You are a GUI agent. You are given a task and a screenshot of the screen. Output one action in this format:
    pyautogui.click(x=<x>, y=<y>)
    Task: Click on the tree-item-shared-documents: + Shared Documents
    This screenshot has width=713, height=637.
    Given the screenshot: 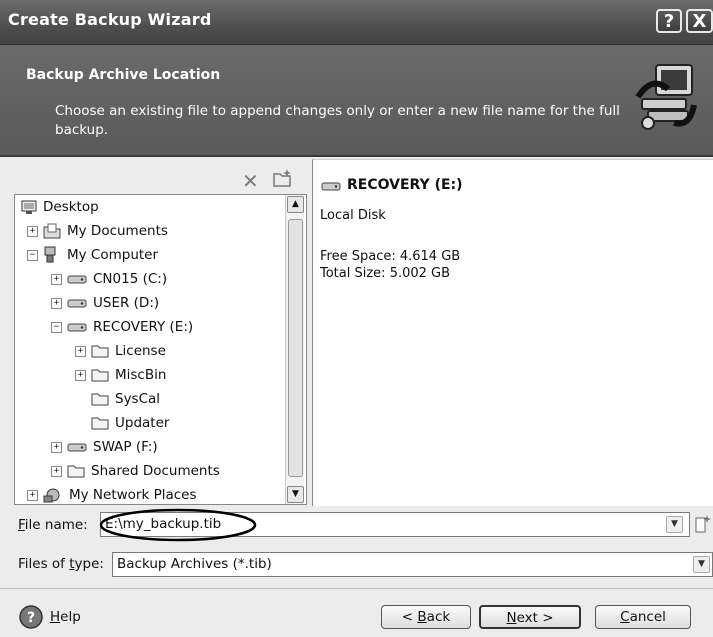 What is the action you would take?
    pyautogui.click(x=135, y=471)
    